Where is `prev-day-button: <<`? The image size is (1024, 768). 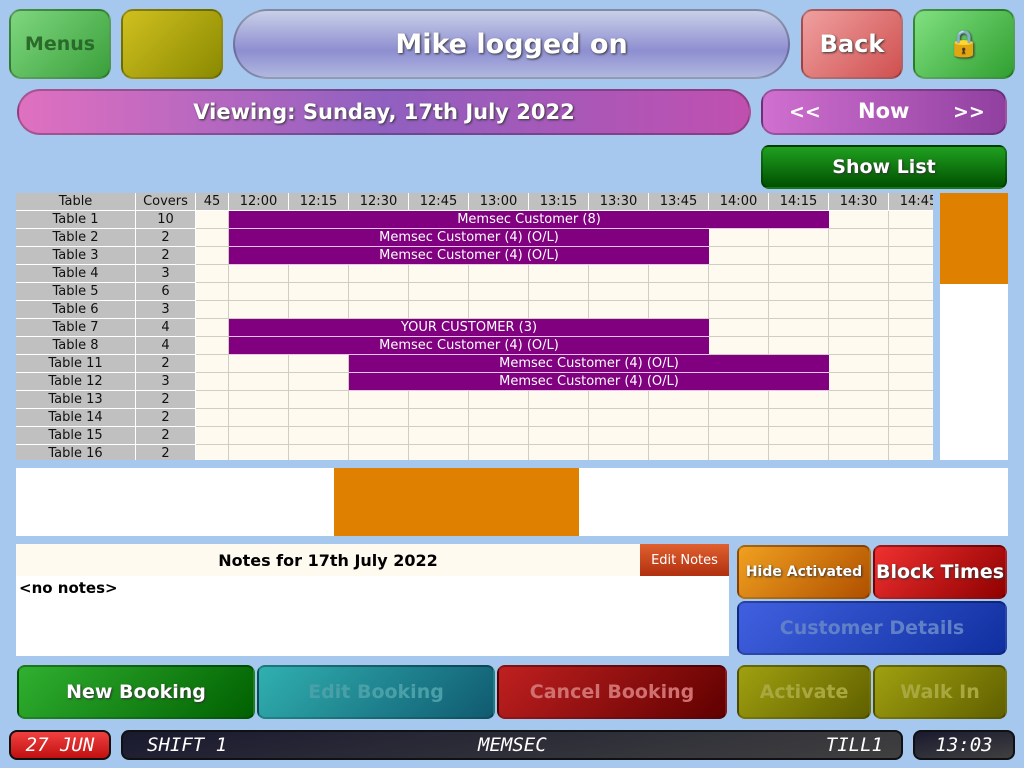 prev-day-button: << is located at coordinates (805, 112).